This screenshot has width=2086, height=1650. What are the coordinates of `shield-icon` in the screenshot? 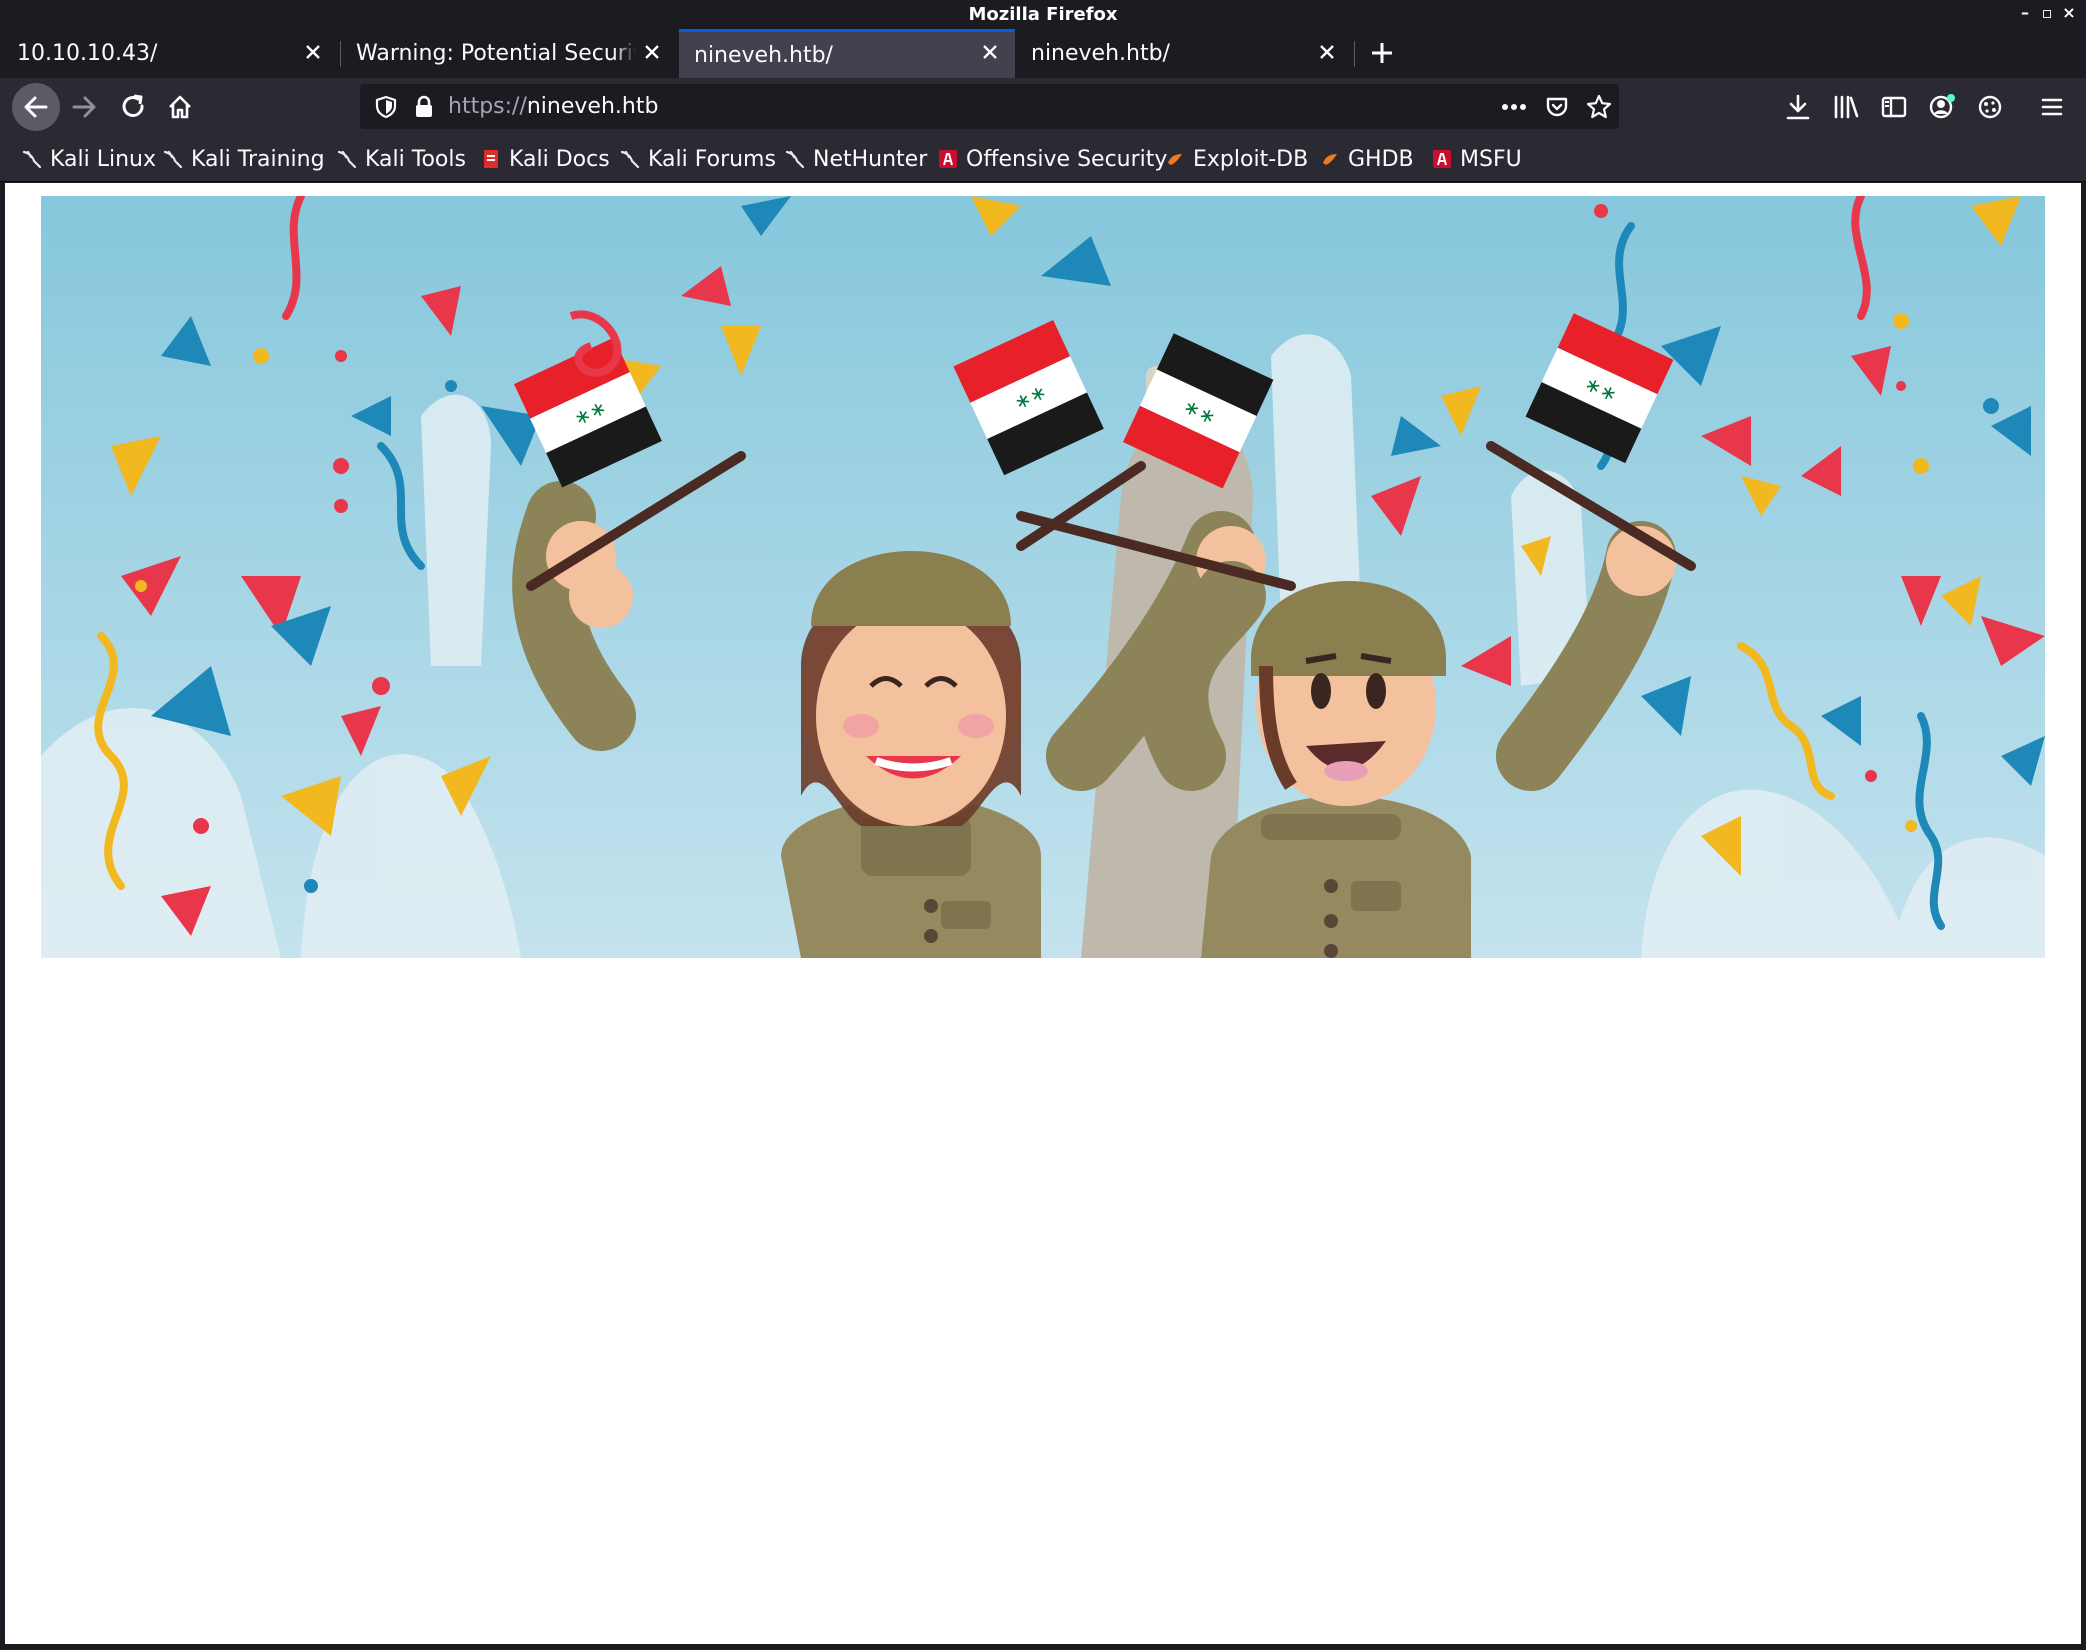 It's located at (386, 107).